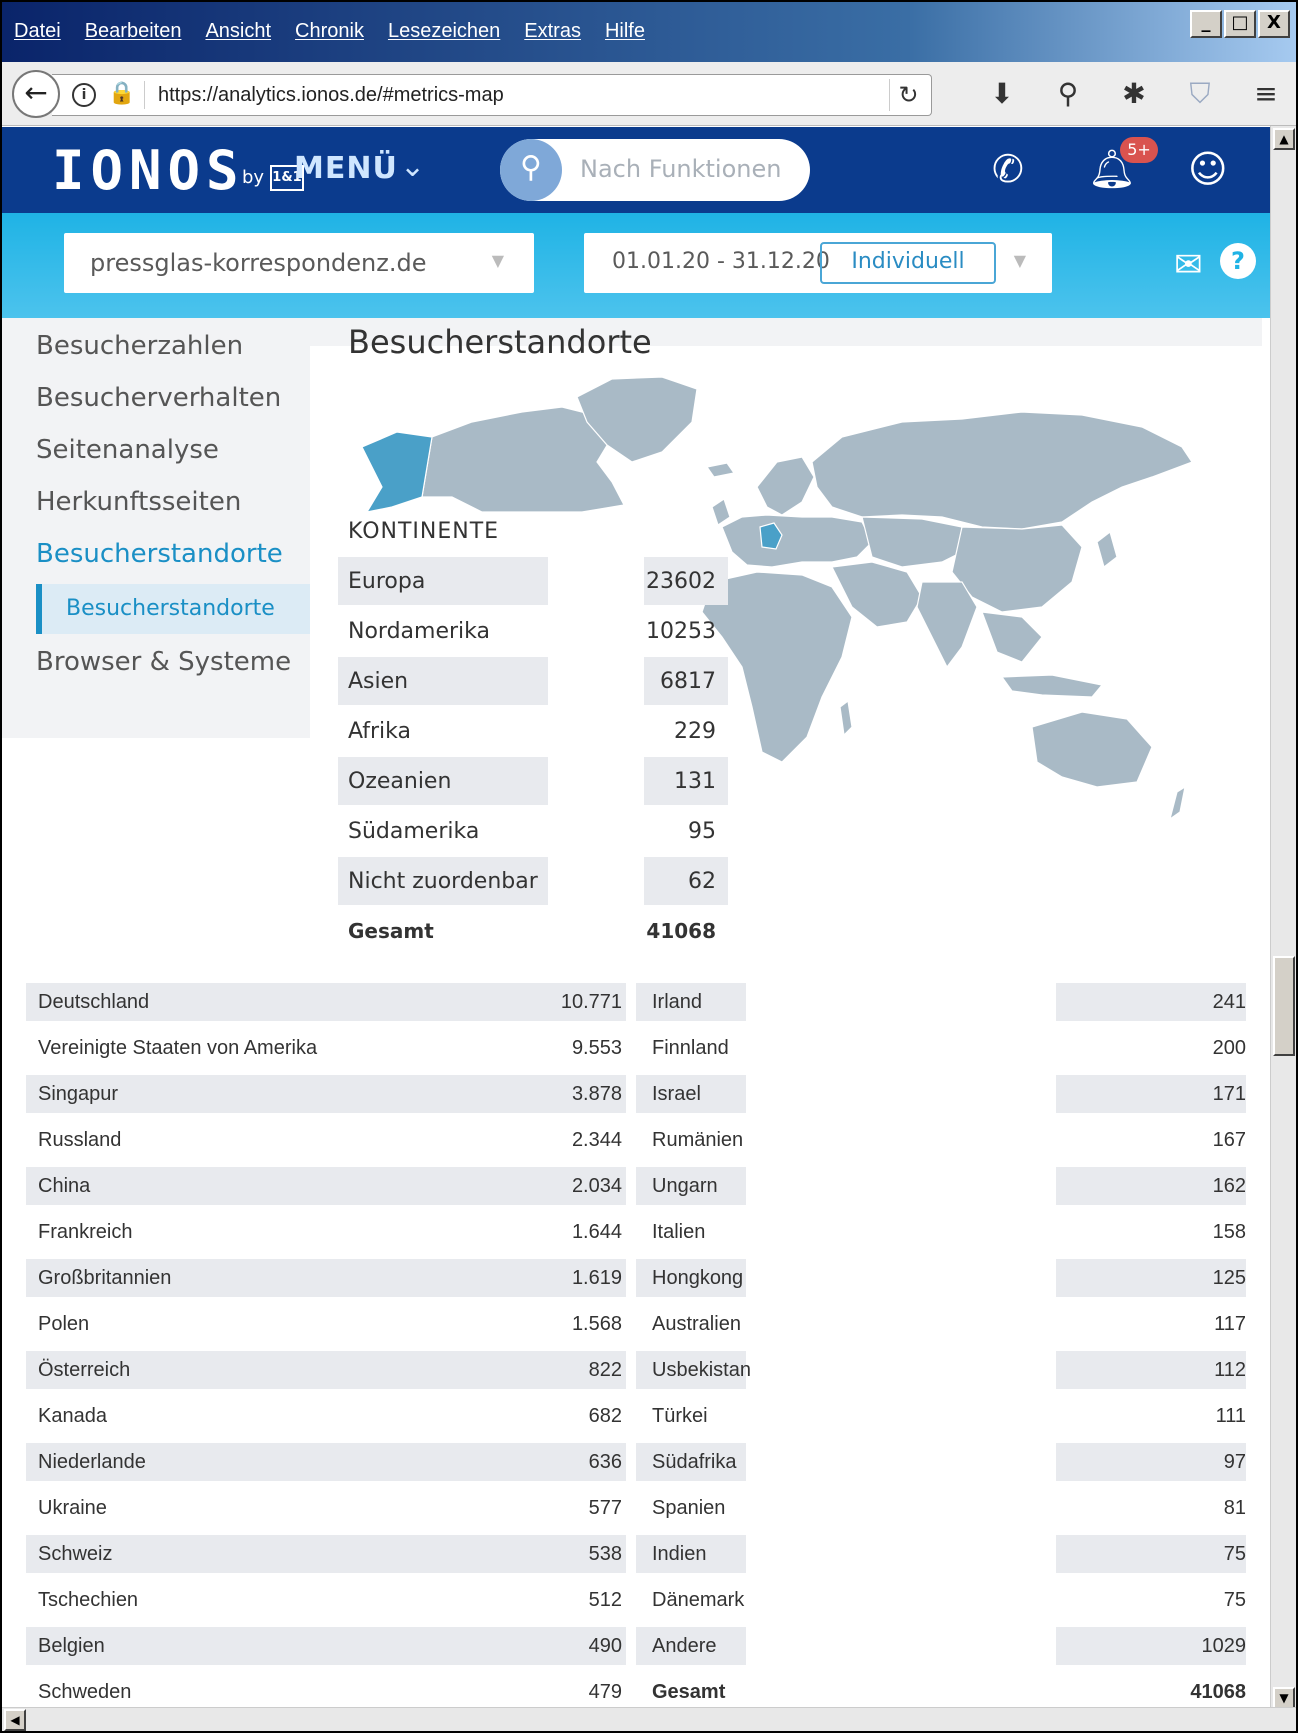  I want to click on sidebar-item-seitenanalyse: Seitenanalyse, so click(156, 452).